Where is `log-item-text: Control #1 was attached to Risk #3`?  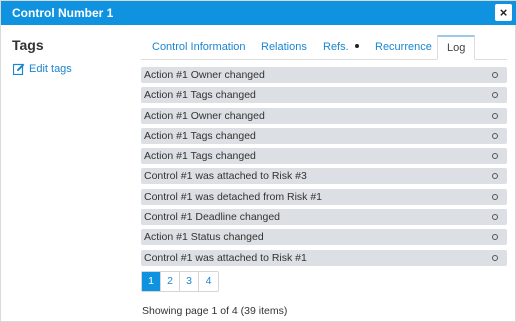
log-item-text: Control #1 was attached to Risk #3 is located at coordinates (225, 176).